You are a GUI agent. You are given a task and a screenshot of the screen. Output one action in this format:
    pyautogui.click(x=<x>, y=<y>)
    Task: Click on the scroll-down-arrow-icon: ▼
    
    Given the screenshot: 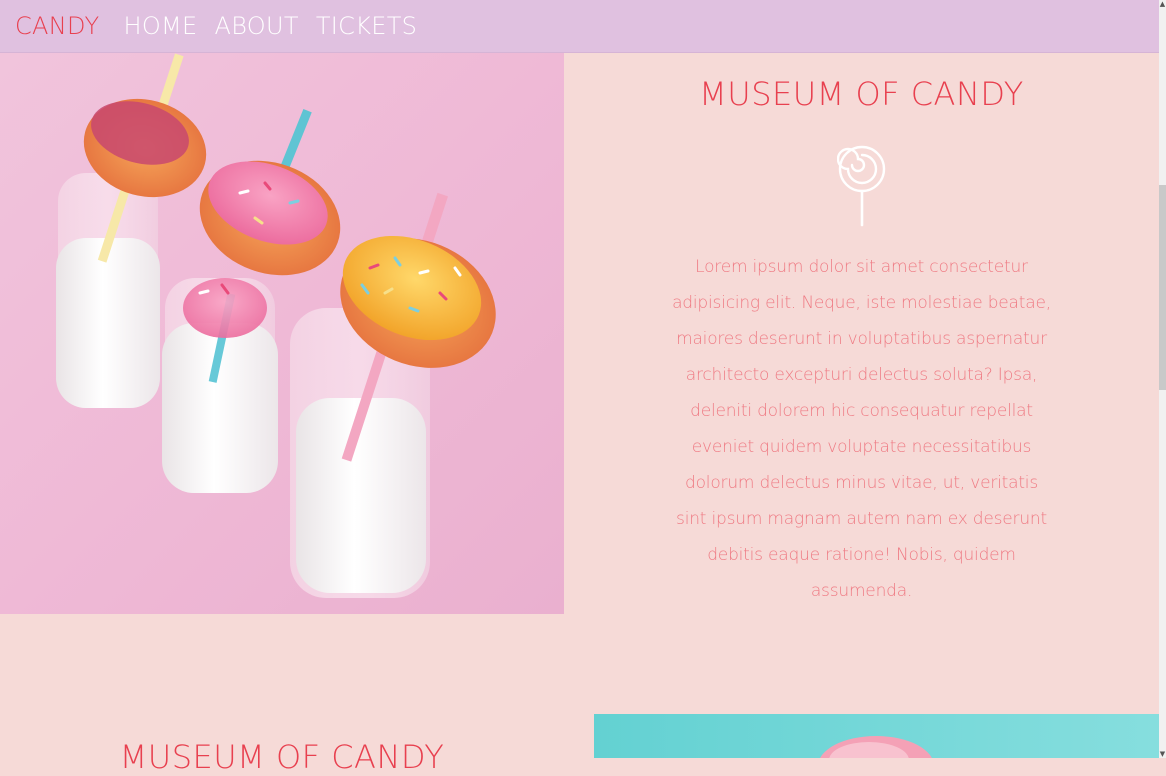 What is the action you would take?
    pyautogui.click(x=1162, y=754)
    